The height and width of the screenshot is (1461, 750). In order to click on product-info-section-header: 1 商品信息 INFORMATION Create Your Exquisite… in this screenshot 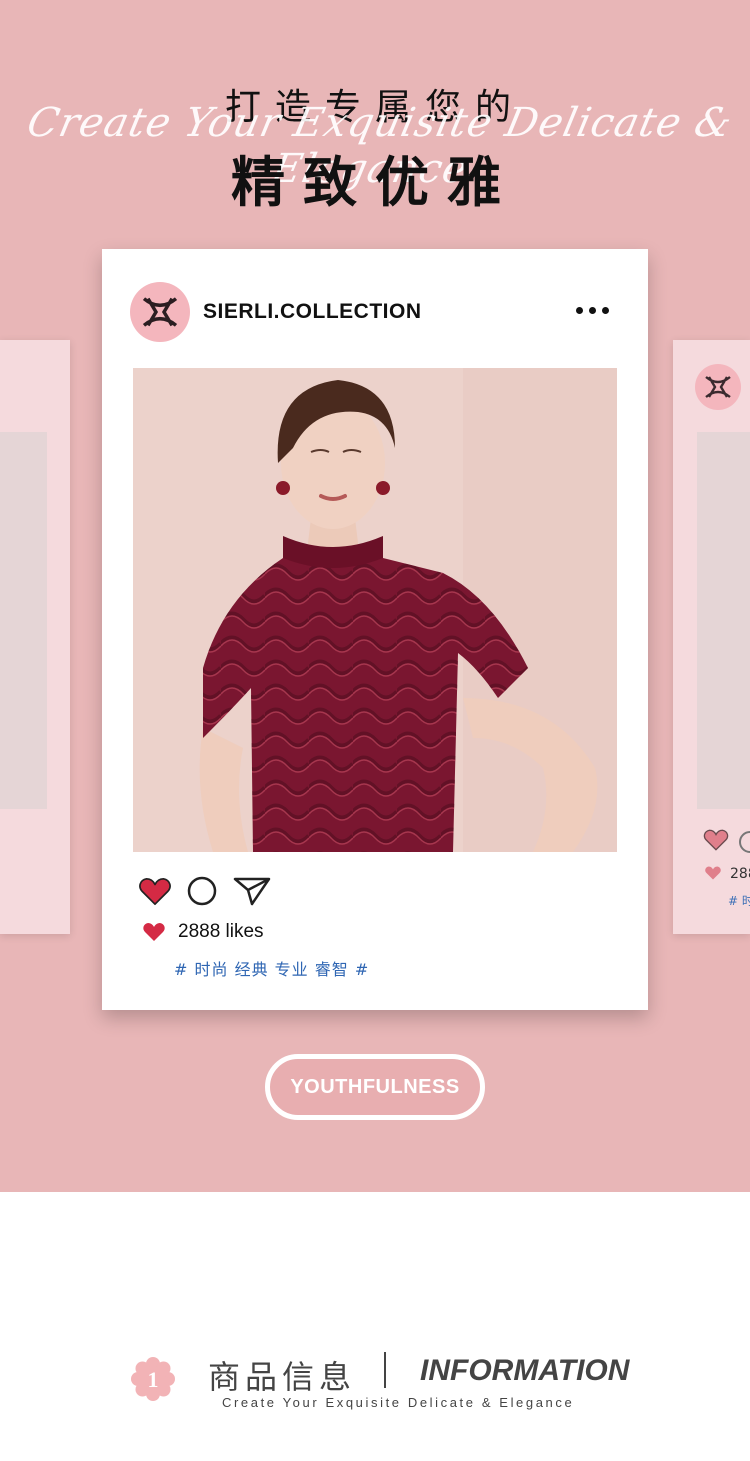, I will do `click(375, 1385)`.